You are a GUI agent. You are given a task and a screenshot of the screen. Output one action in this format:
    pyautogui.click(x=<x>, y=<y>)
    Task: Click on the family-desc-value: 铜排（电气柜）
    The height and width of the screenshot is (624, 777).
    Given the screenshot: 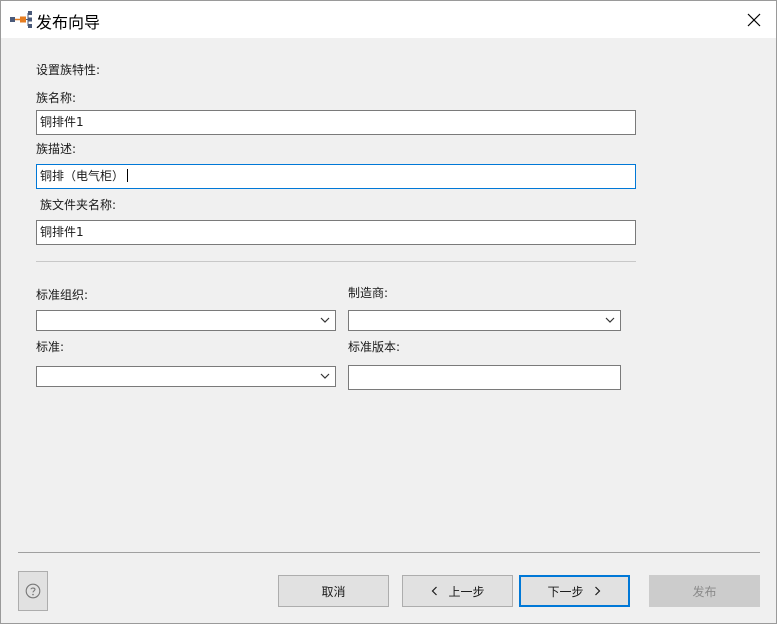 What is the action you would take?
    pyautogui.click(x=82, y=176)
    